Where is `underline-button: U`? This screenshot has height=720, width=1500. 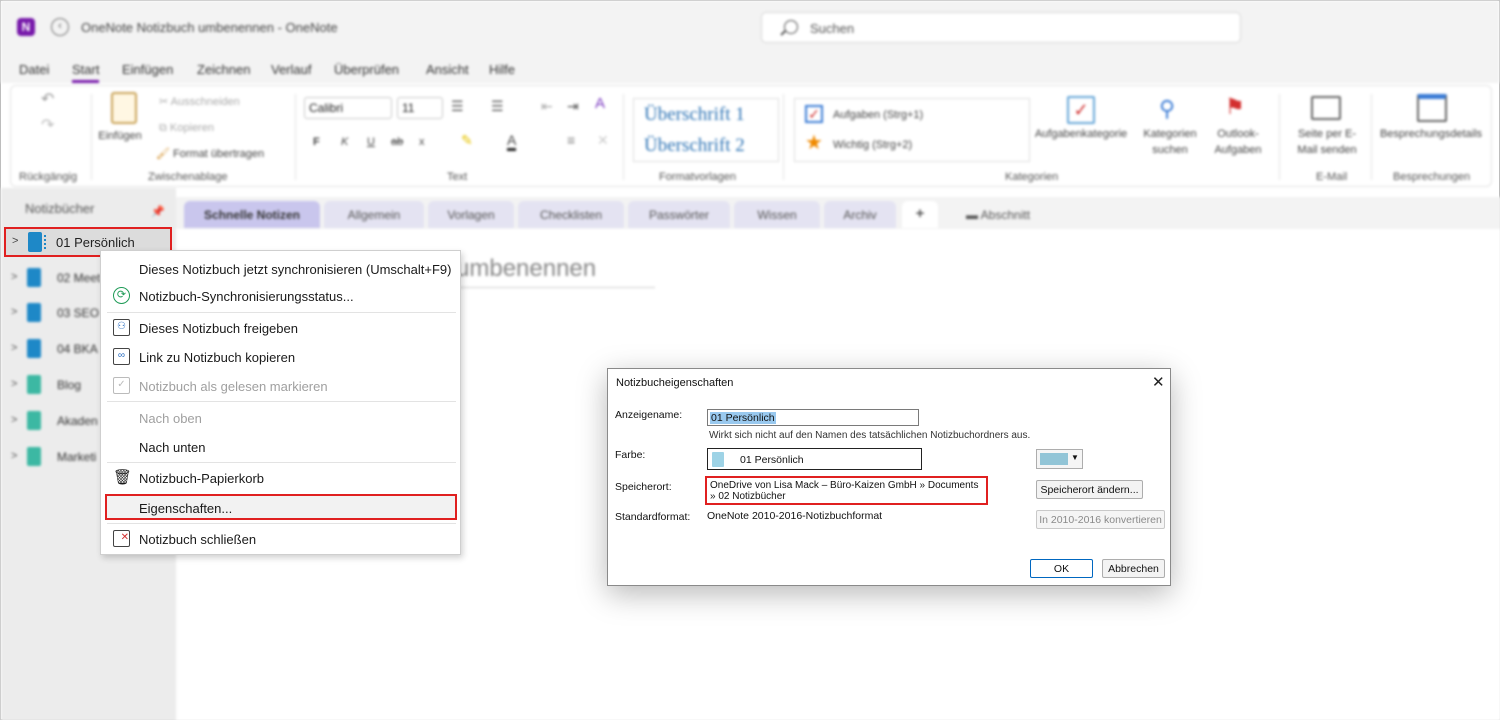
underline-button: U is located at coordinates (371, 142).